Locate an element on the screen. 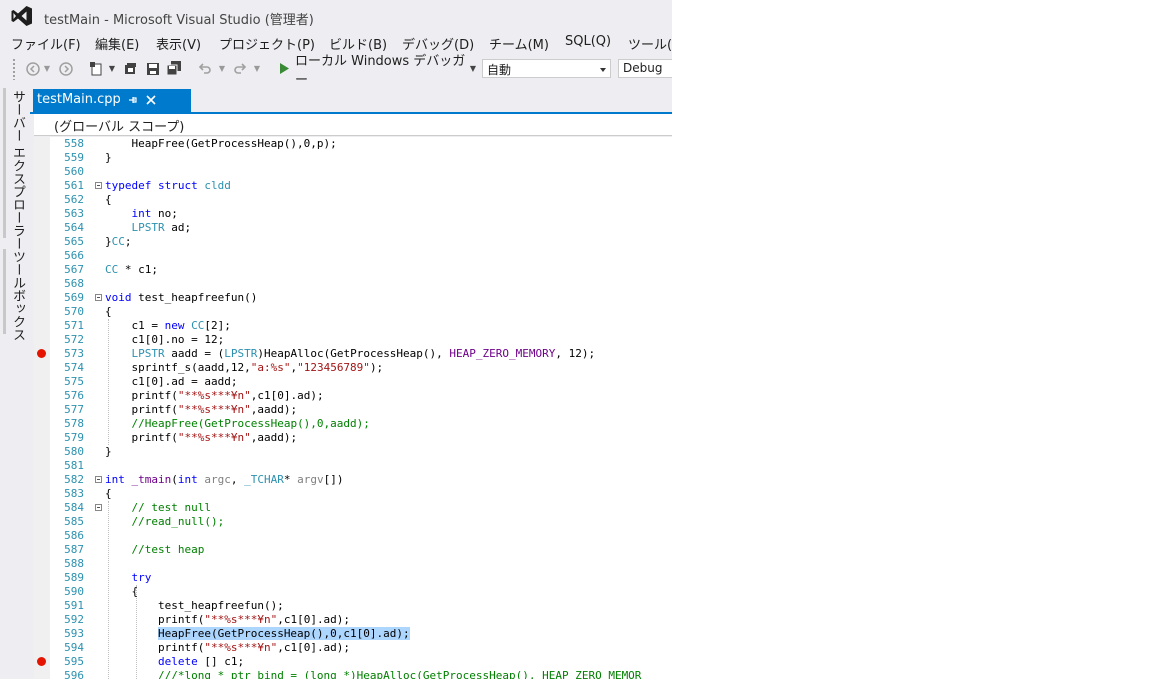  code-token: } is located at coordinates (108, 241).